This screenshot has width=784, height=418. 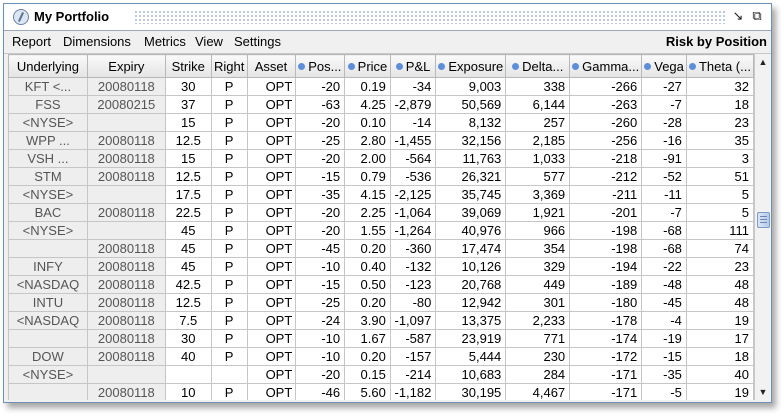 I want to click on cell-delta: 2,185, so click(x=538, y=140).